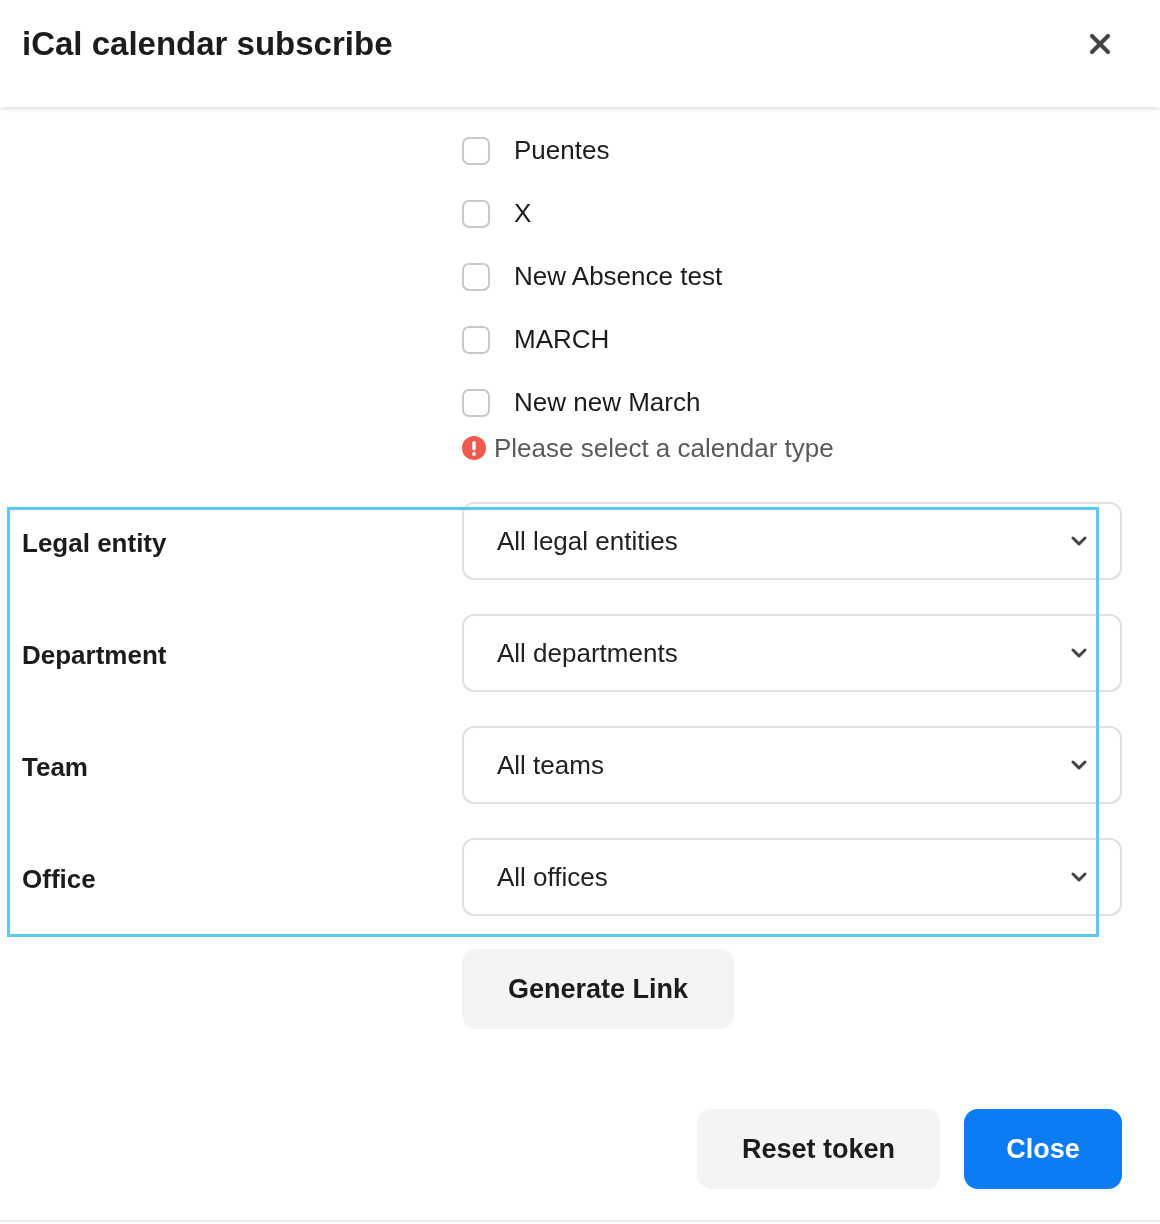  What do you see at coordinates (207, 44) in the screenshot?
I see `dialog-title: iCal calendar subscribe` at bounding box center [207, 44].